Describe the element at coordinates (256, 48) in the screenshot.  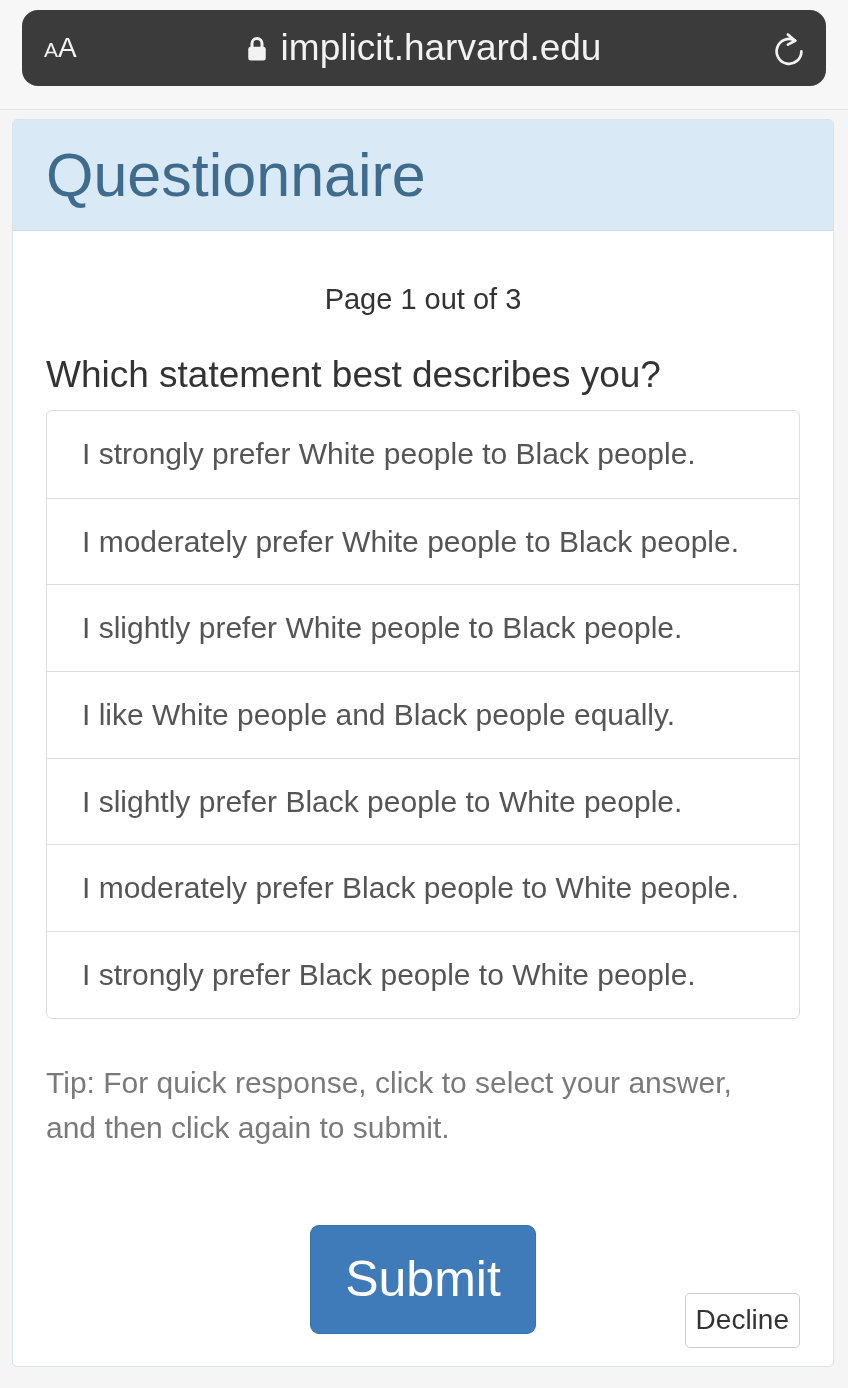
I see `lock-icon` at that location.